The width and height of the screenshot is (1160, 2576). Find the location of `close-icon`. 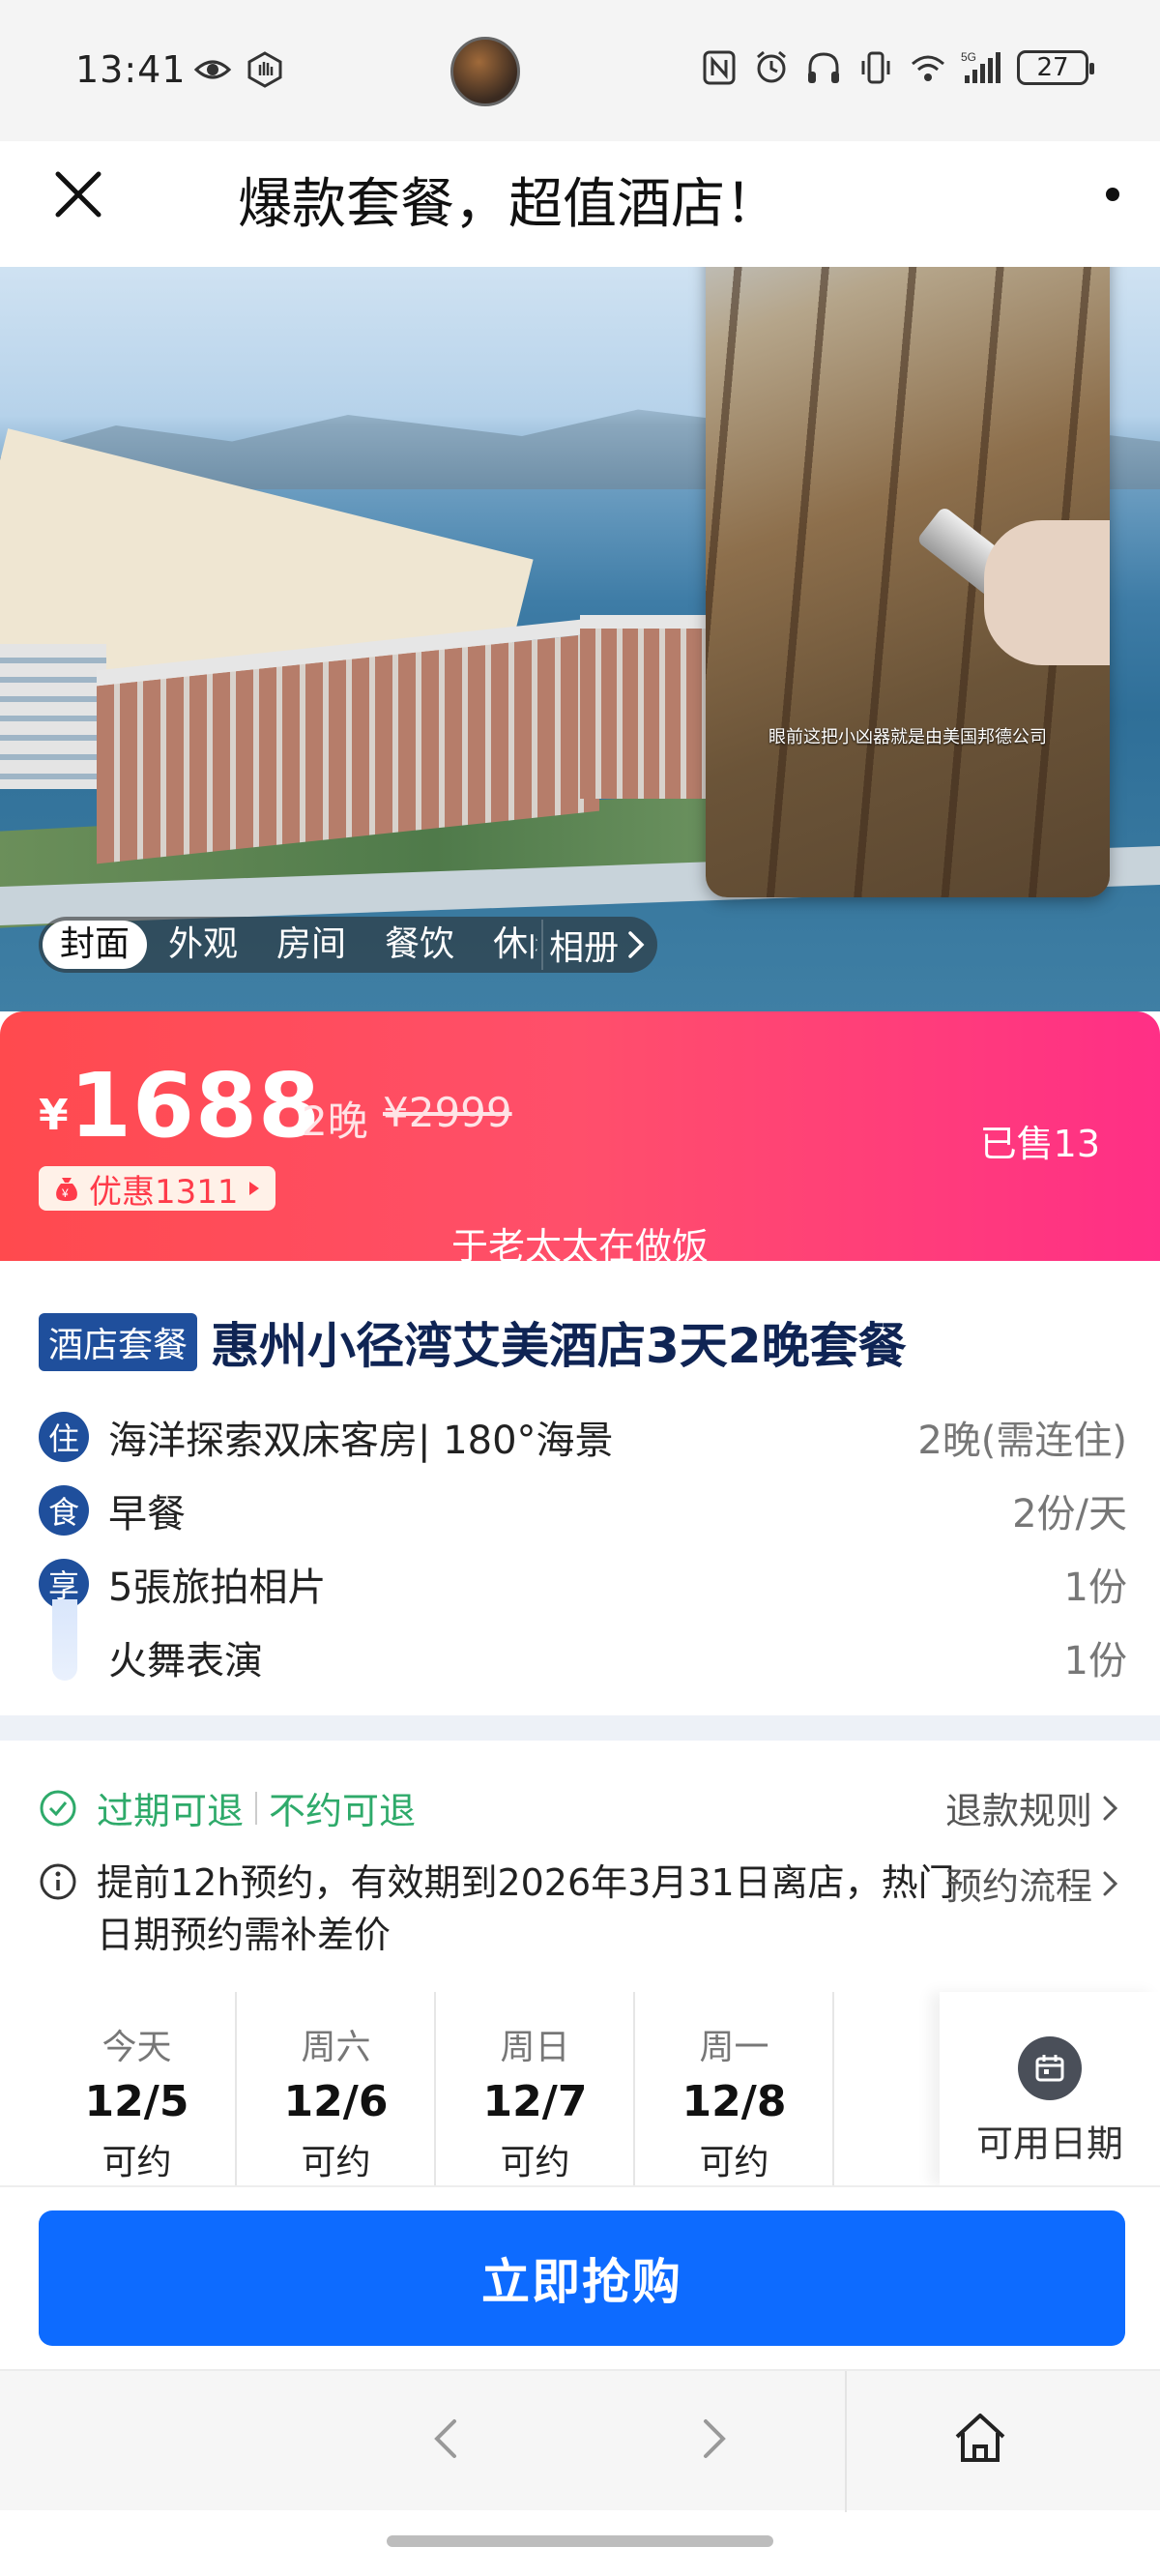

close-icon is located at coordinates (78, 194).